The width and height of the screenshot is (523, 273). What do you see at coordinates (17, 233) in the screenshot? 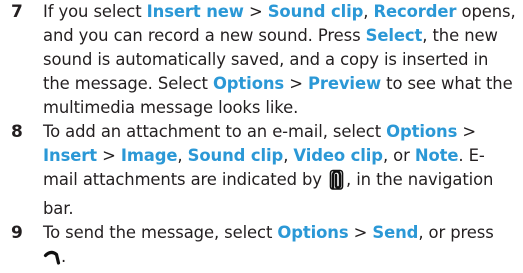
I see `step-number: 9` at bounding box center [17, 233].